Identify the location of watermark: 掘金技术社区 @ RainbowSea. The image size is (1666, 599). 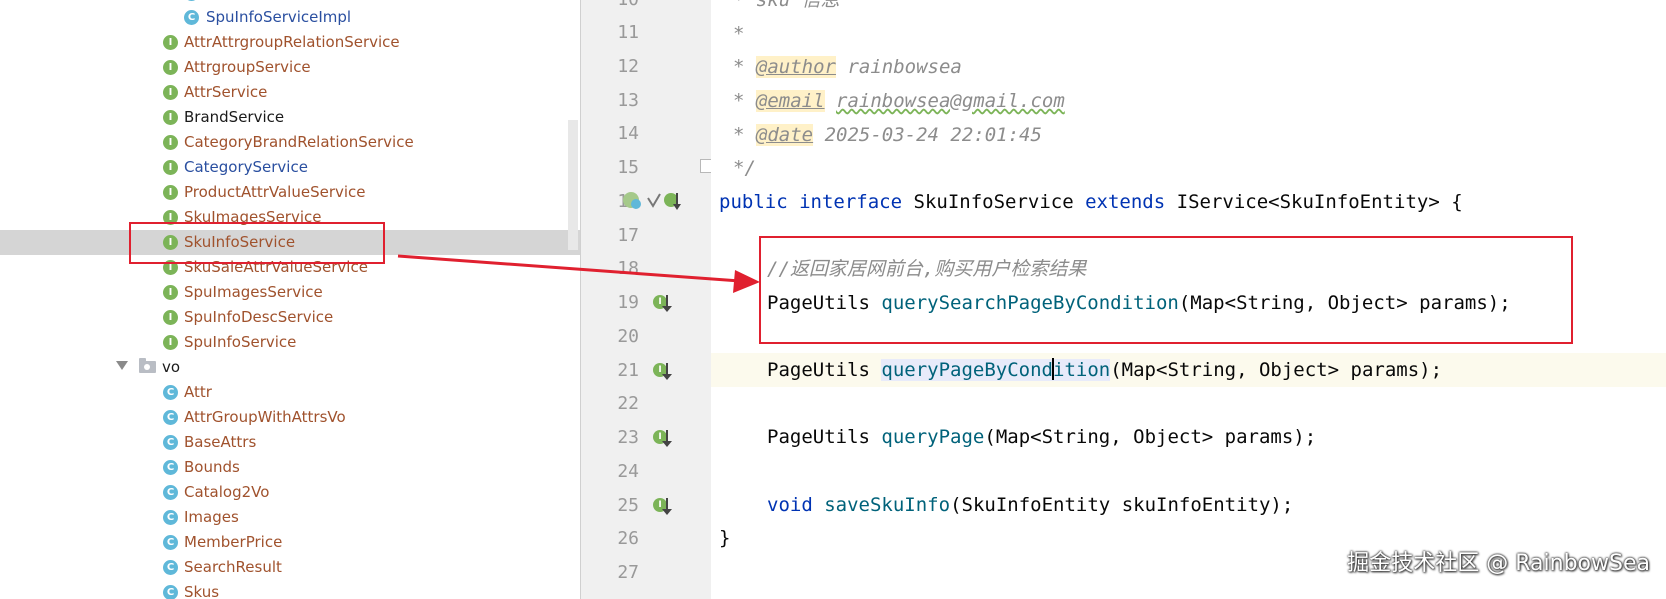
(1498, 563).